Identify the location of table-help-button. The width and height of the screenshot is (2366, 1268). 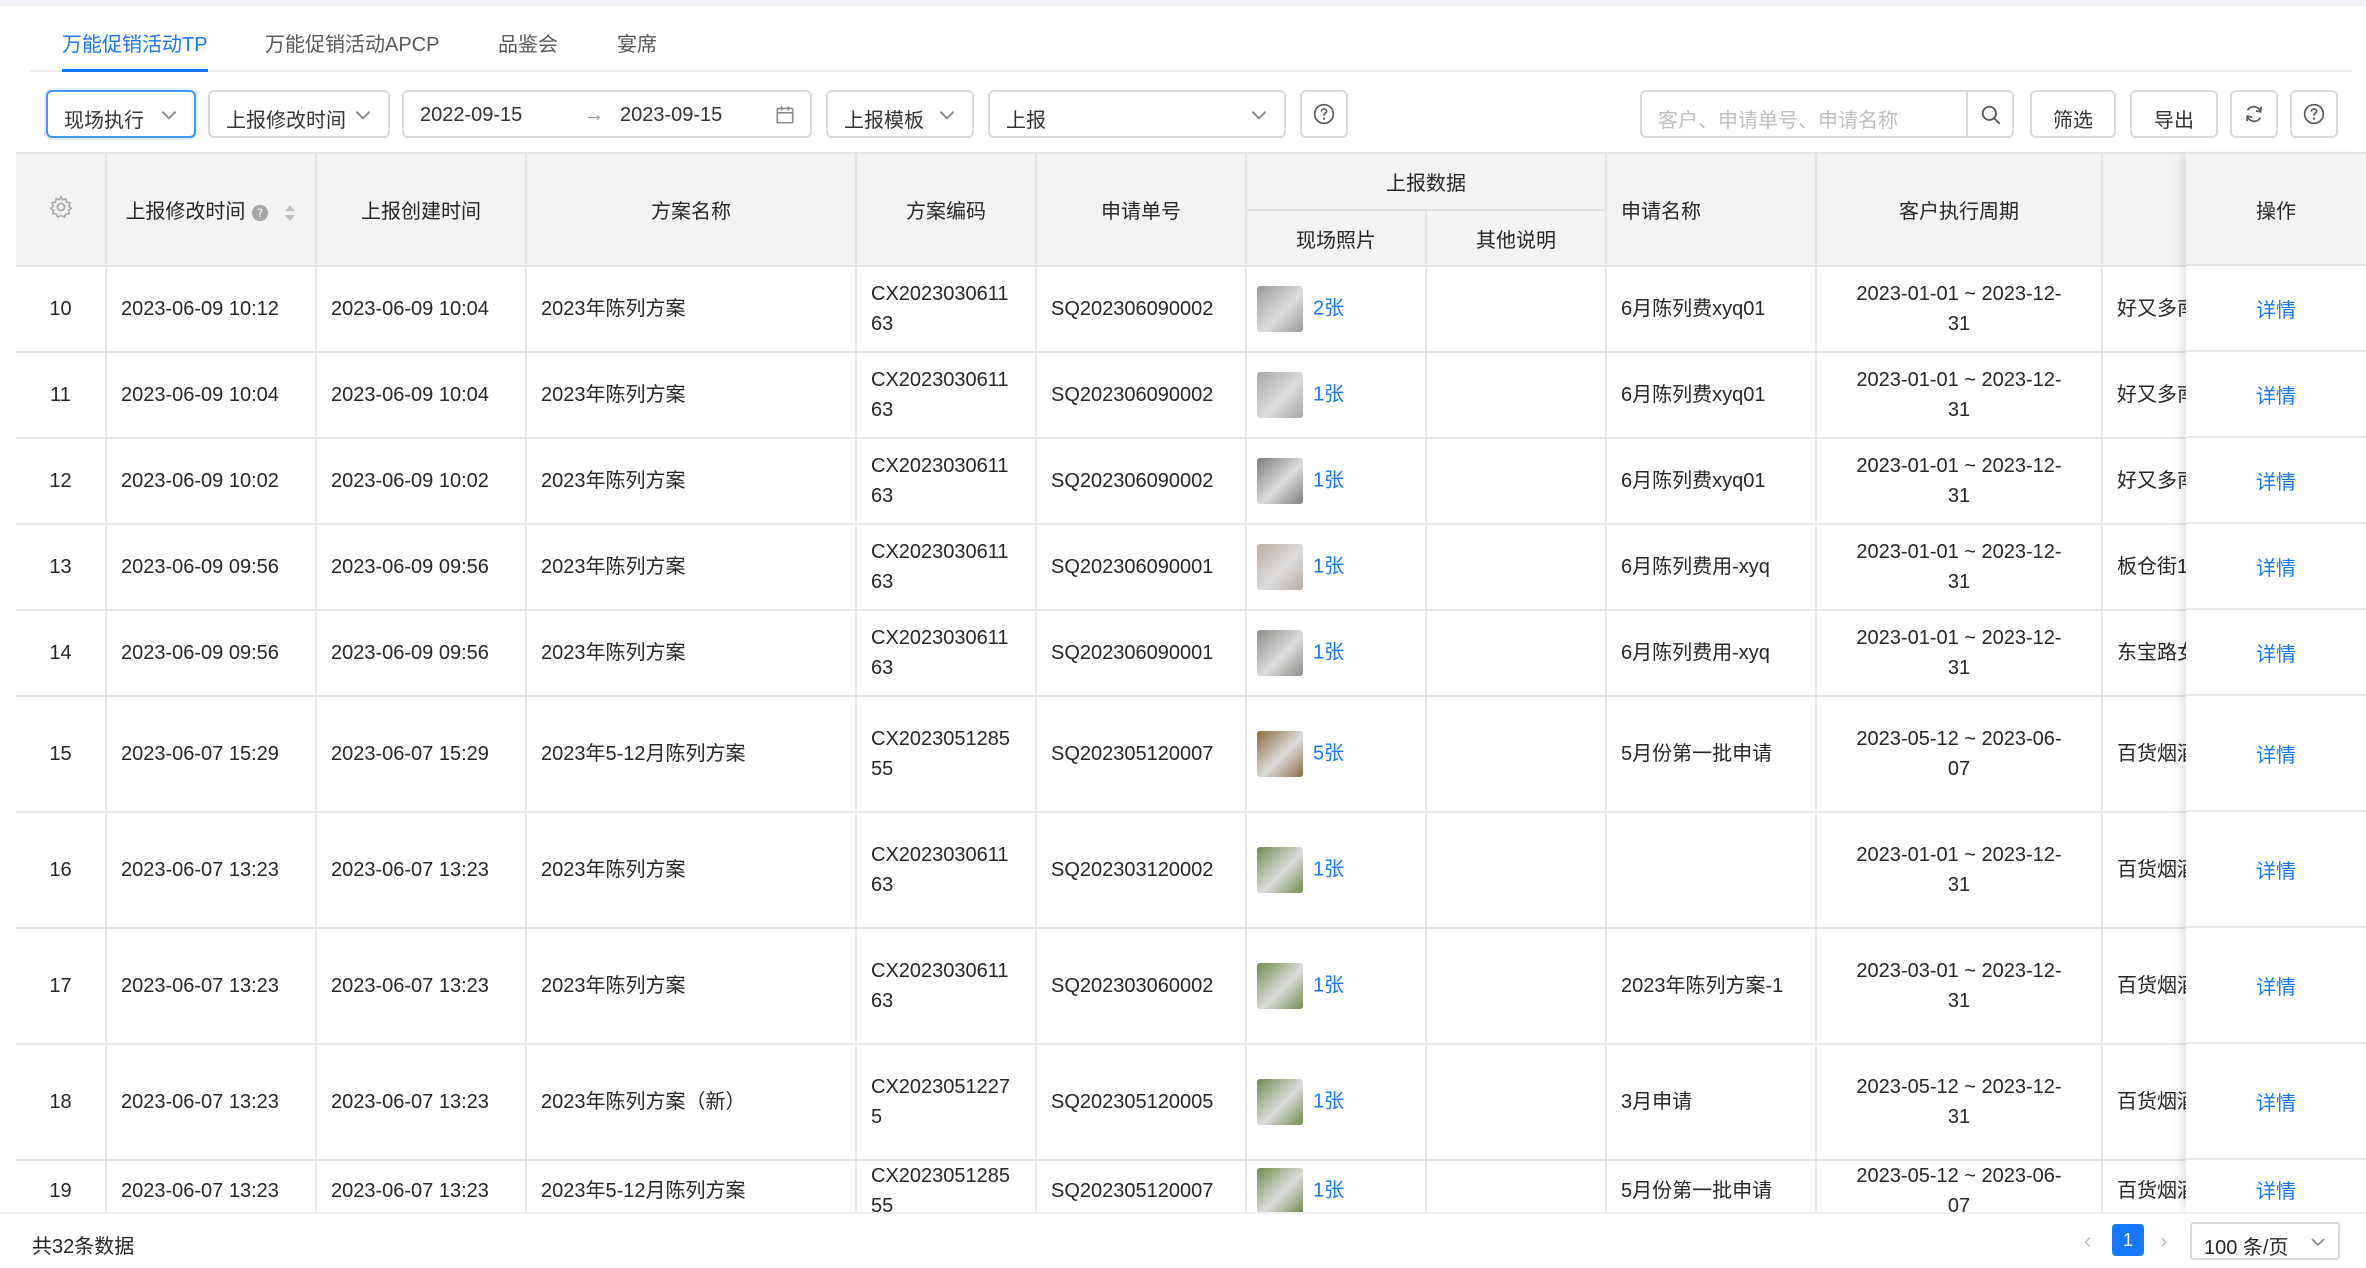
(2314, 114).